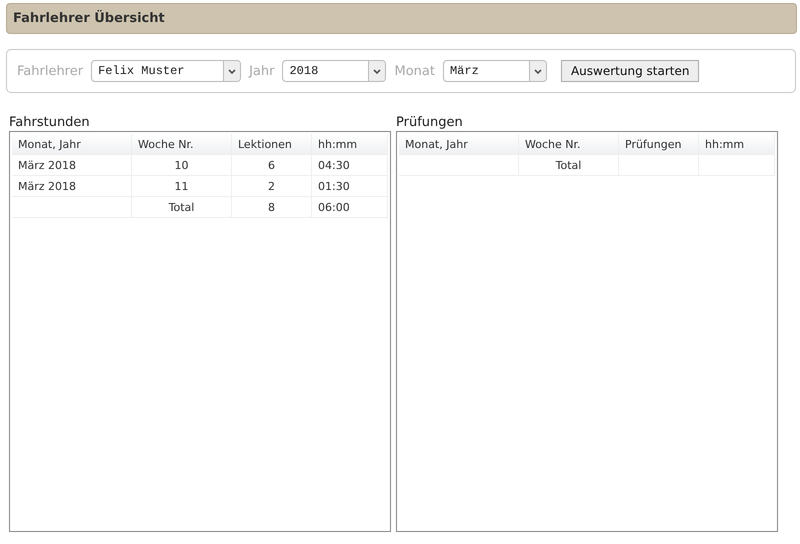 The height and width of the screenshot is (544, 800). Describe the element at coordinates (334, 71) in the screenshot. I see `select-field: 2018` at that location.